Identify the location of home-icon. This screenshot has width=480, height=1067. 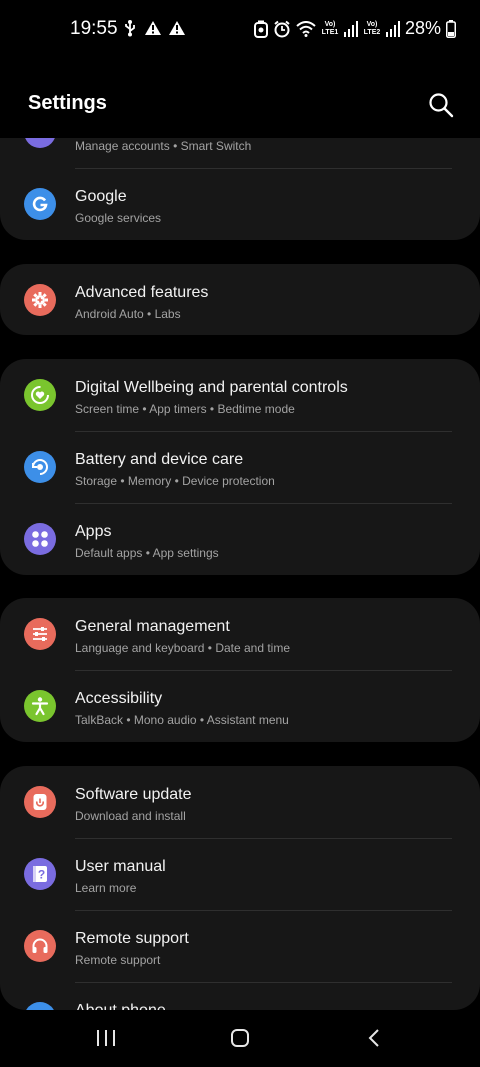
(240, 1038).